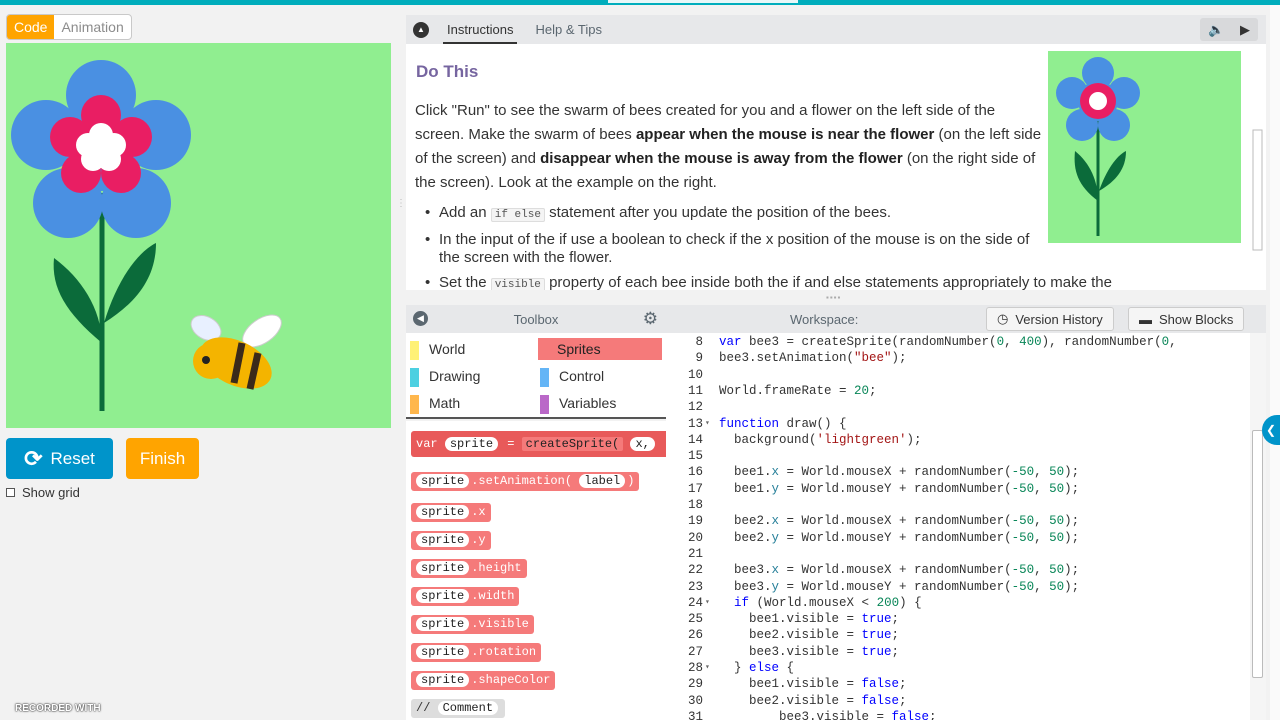 The image size is (1280, 720). What do you see at coordinates (958, 375) in the screenshot?
I see `code-line: 10` at bounding box center [958, 375].